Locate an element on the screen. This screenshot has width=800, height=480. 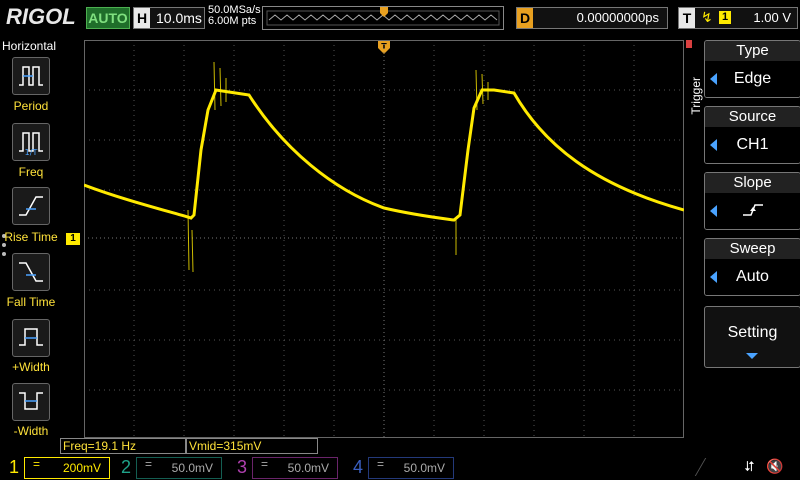
fall-time-icon is located at coordinates (31, 272).